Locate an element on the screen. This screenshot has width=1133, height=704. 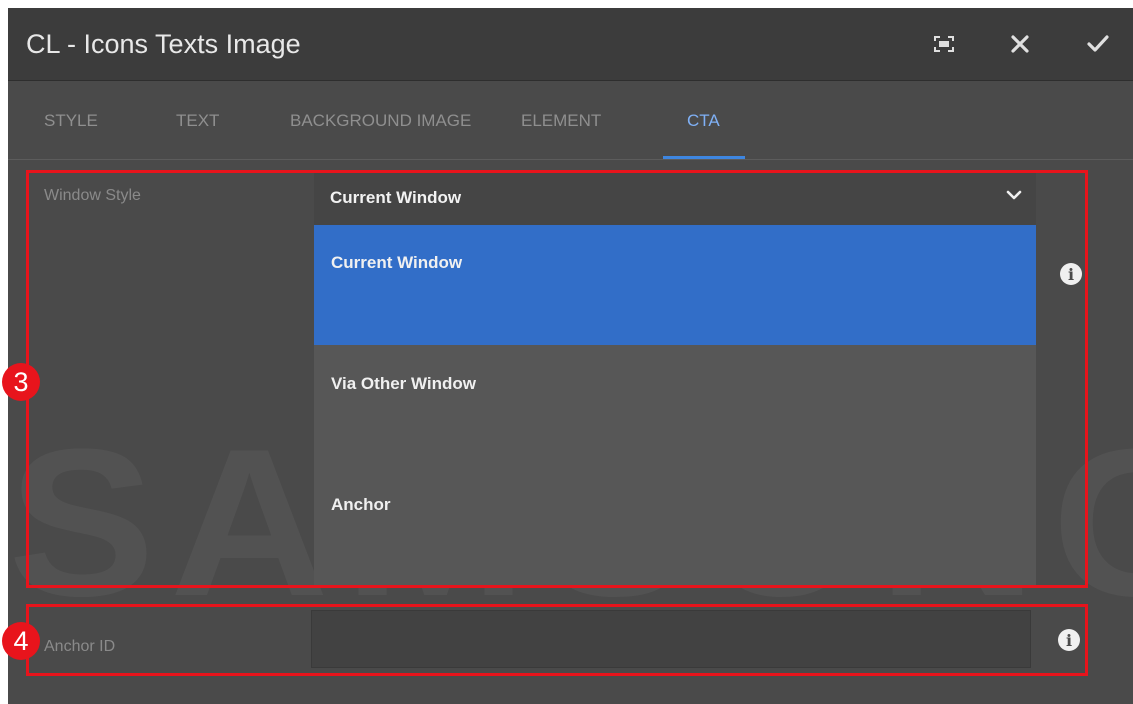
window-style-label: Window Style is located at coordinates (92, 195).